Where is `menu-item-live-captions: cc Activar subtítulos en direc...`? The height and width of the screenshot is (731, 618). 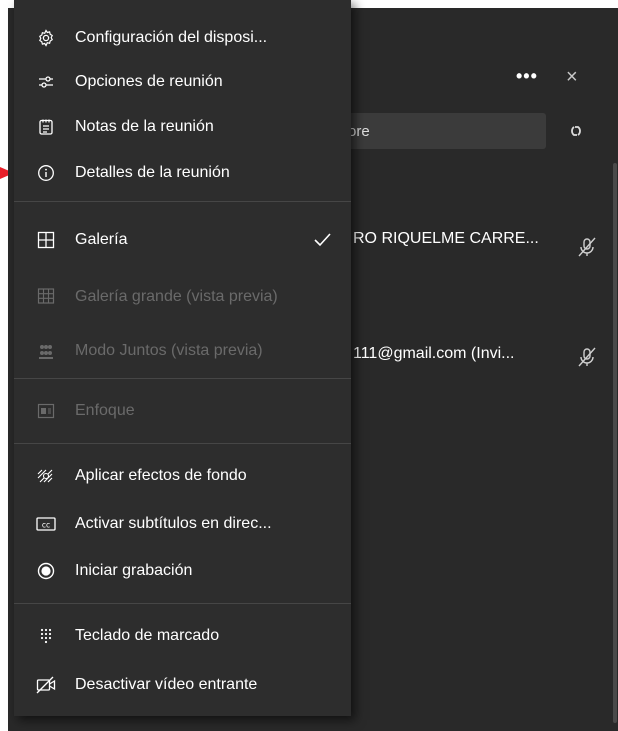
menu-item-live-captions: cc Activar subtítulos en direc... is located at coordinates (182, 524).